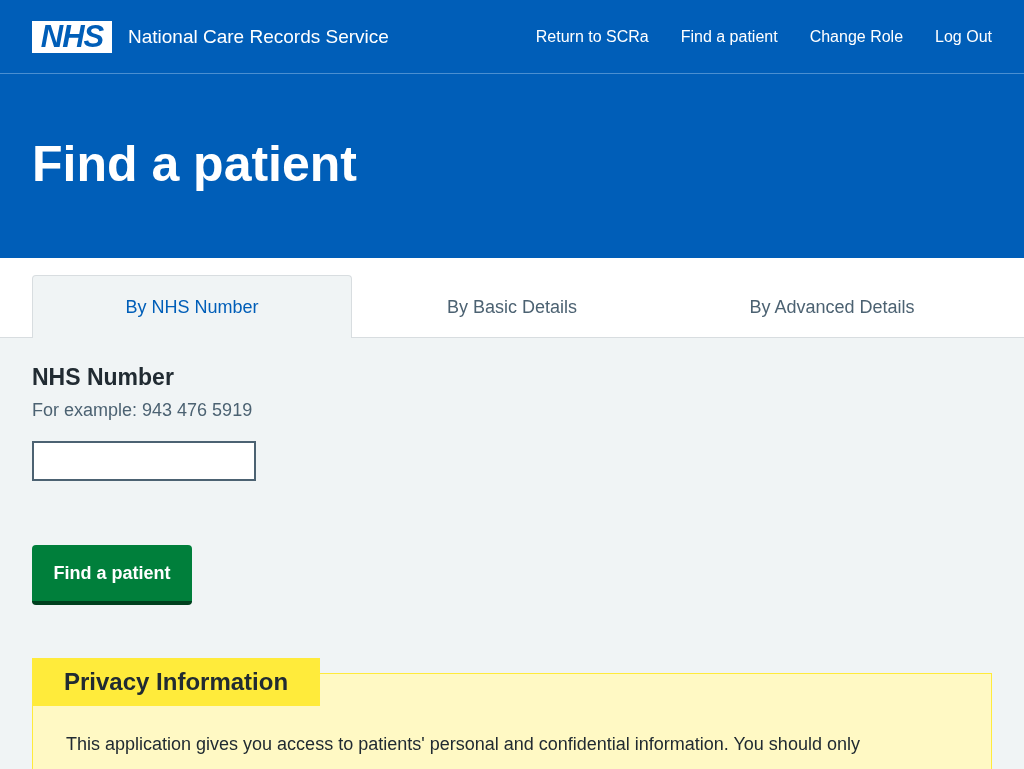  Describe the element at coordinates (463, 744) in the screenshot. I see `privacy-text: This application gives you access to patients' personal and confidential information. You should only` at that location.